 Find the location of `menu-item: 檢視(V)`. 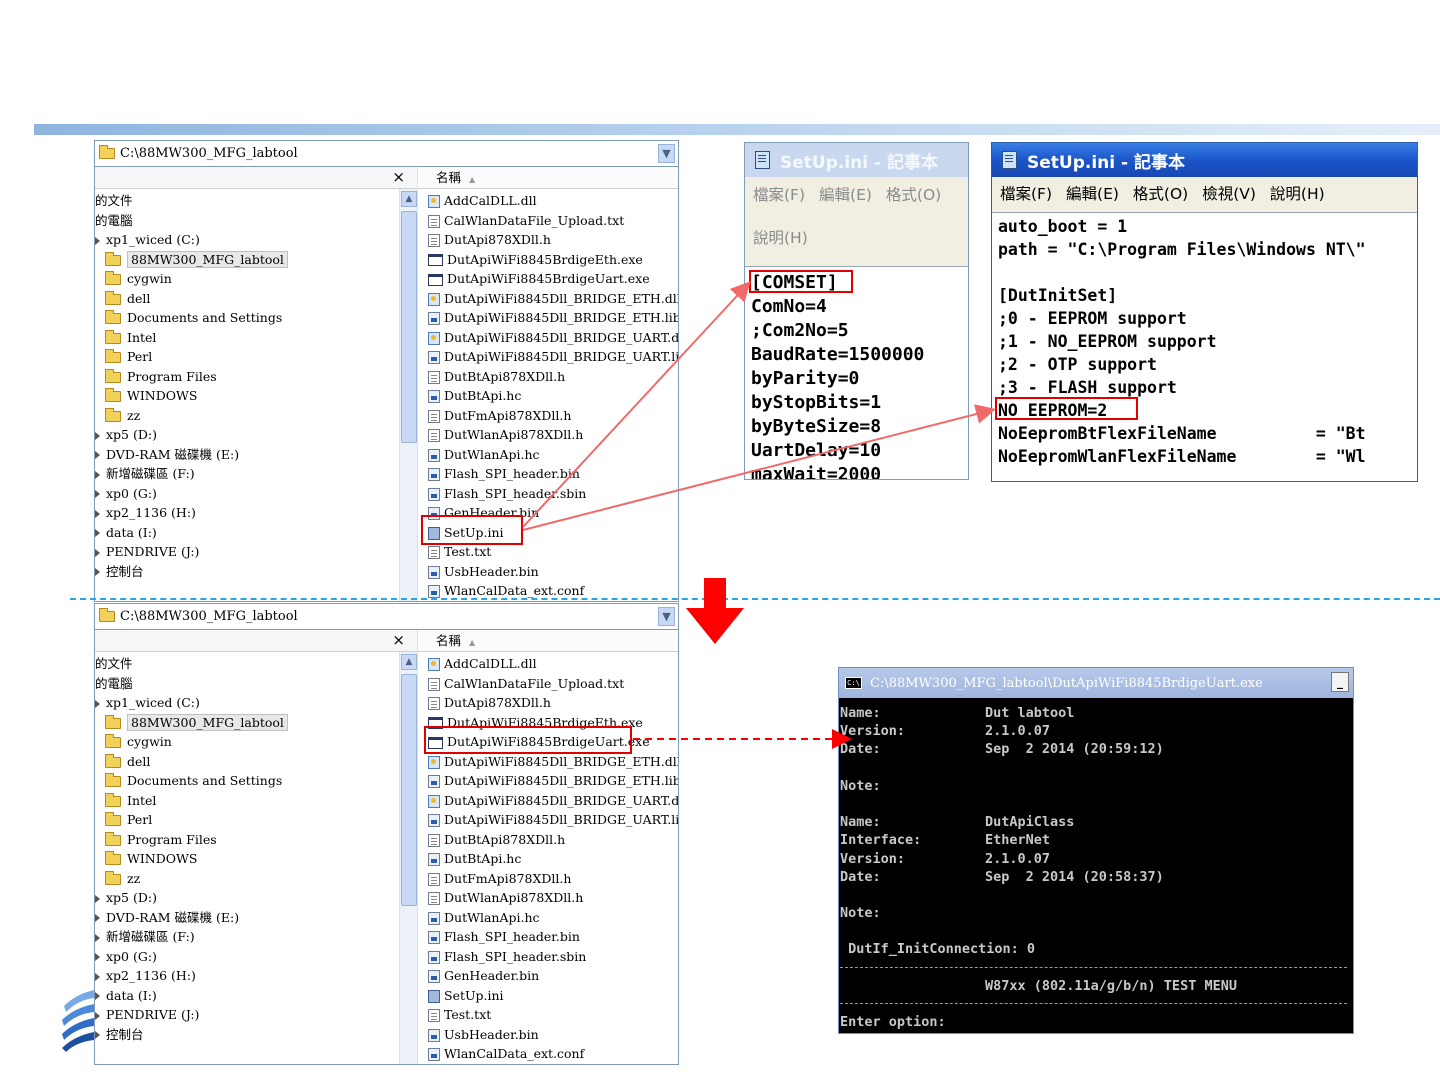

menu-item: 檢視(V) is located at coordinates (1229, 194).